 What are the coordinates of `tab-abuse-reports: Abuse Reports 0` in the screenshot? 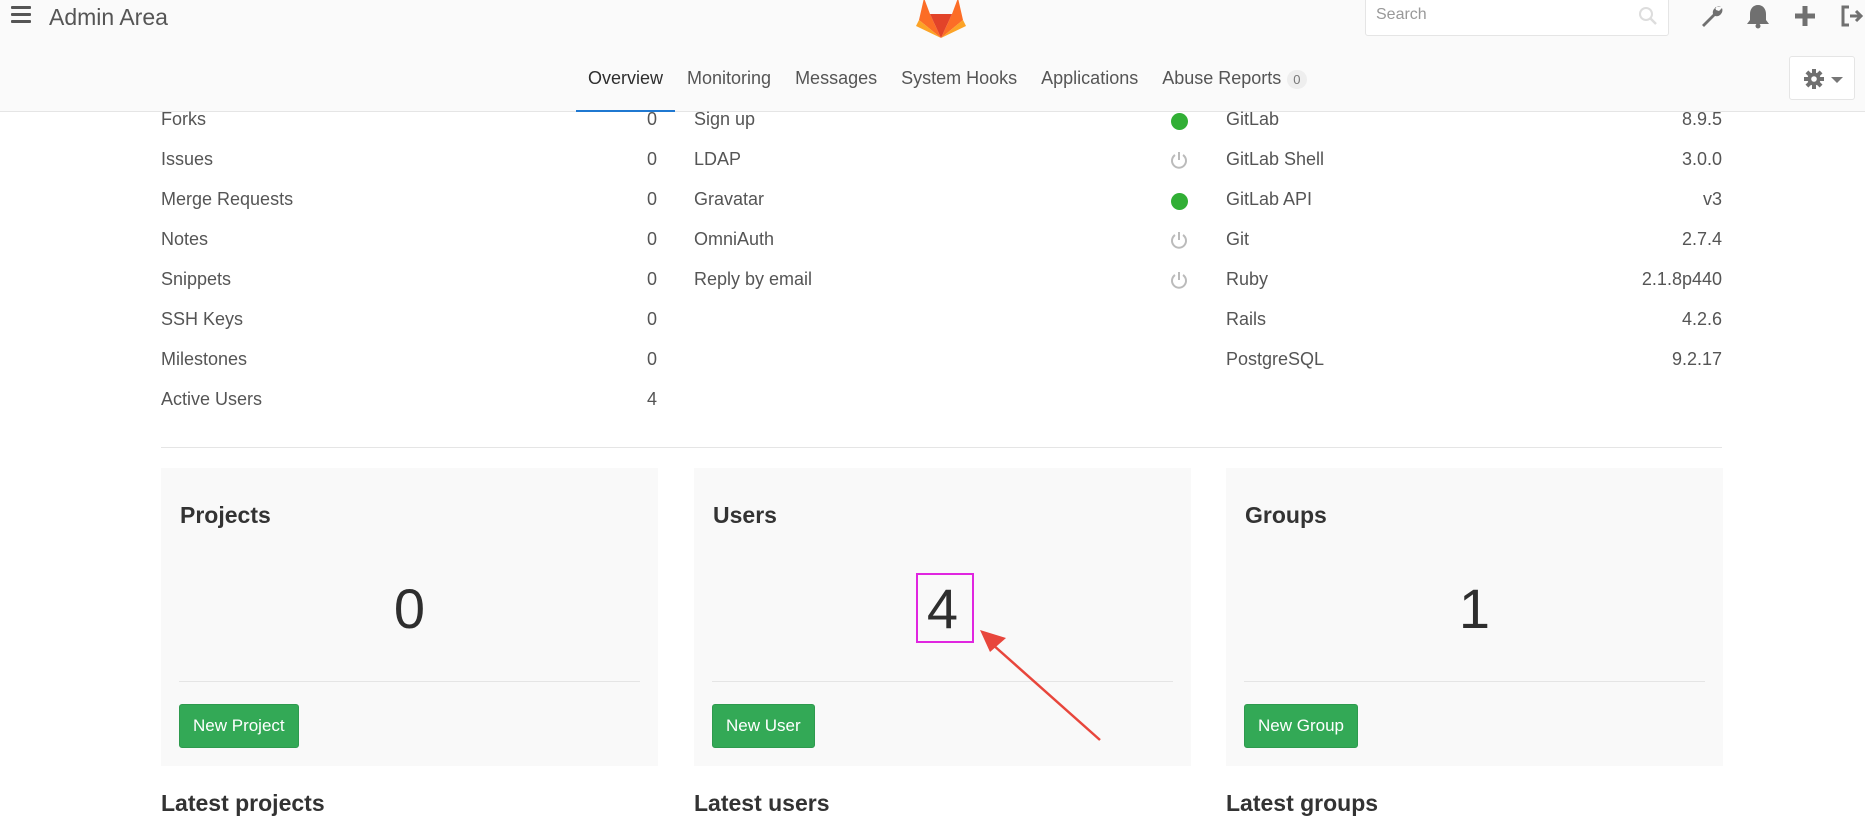 It's located at (1234, 84).